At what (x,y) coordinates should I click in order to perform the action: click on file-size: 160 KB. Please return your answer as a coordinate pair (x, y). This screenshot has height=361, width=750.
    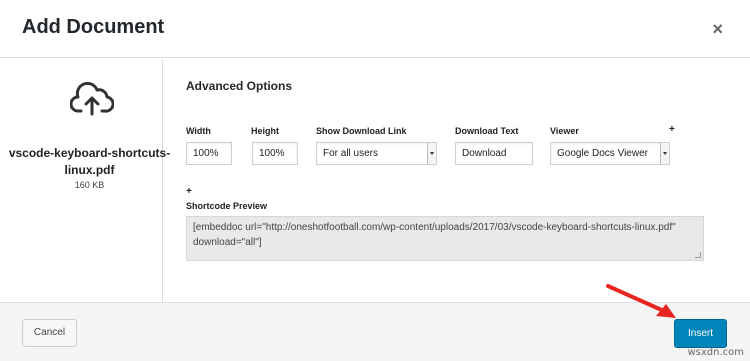
    Looking at the image, I should click on (89, 185).